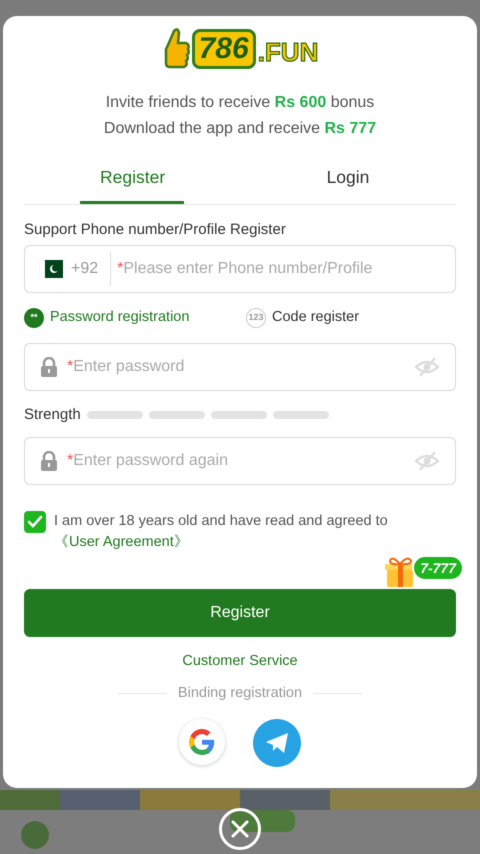  I want to click on customer-service-link: Customer Service, so click(240, 662).